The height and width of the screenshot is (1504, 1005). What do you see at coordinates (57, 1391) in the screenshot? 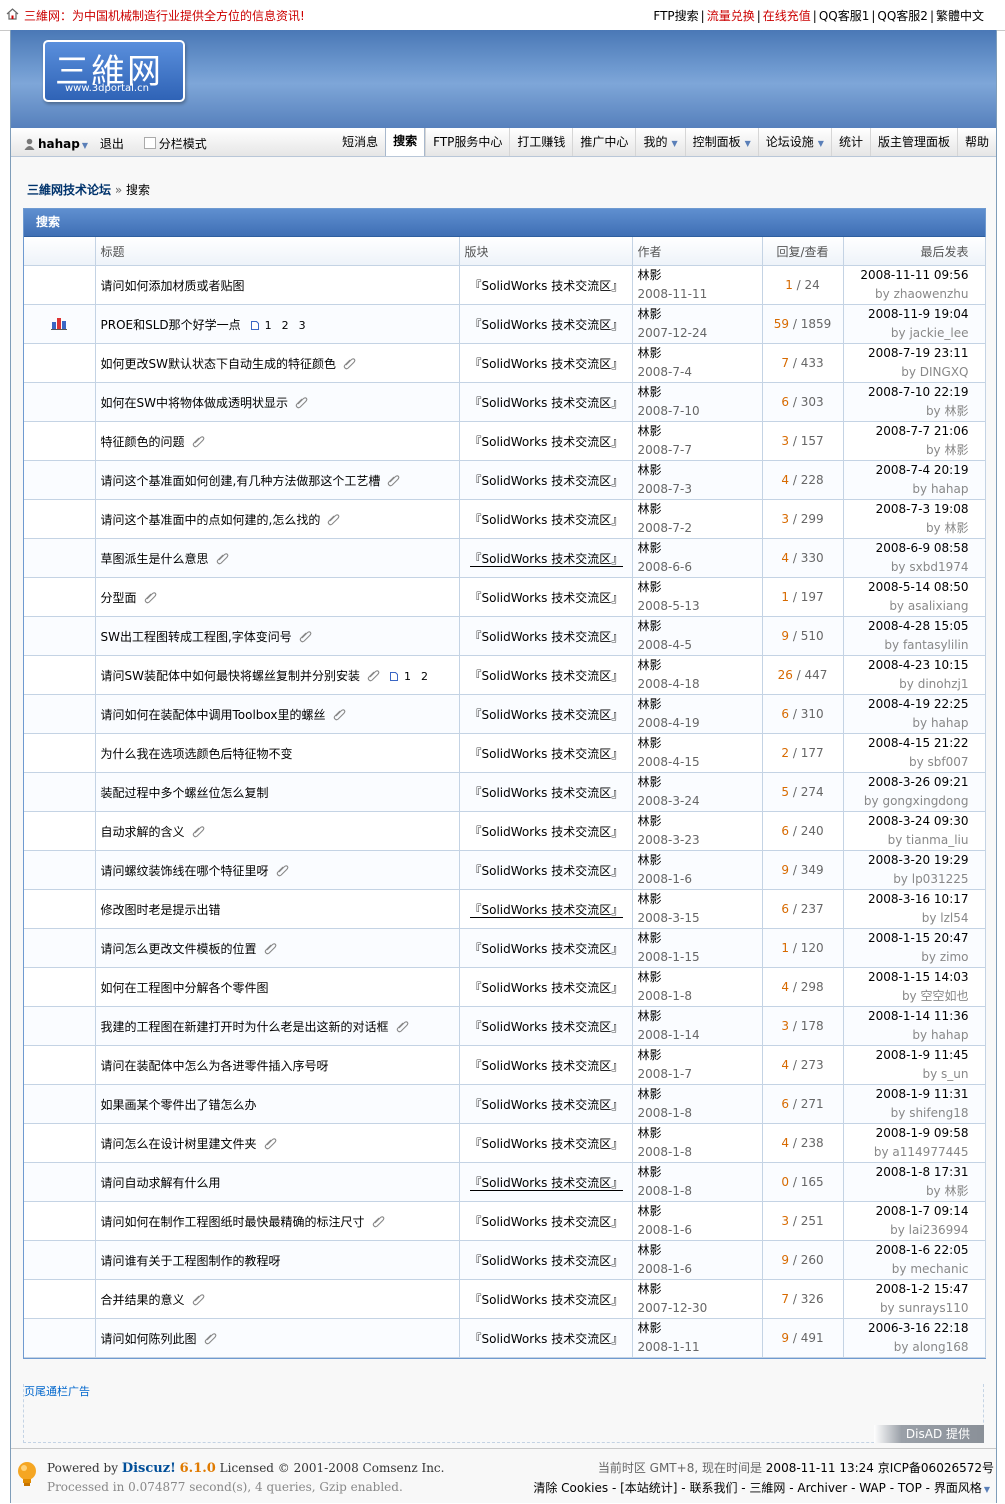
I see `footer-ad-label: 页尾通栏广告` at bounding box center [57, 1391].